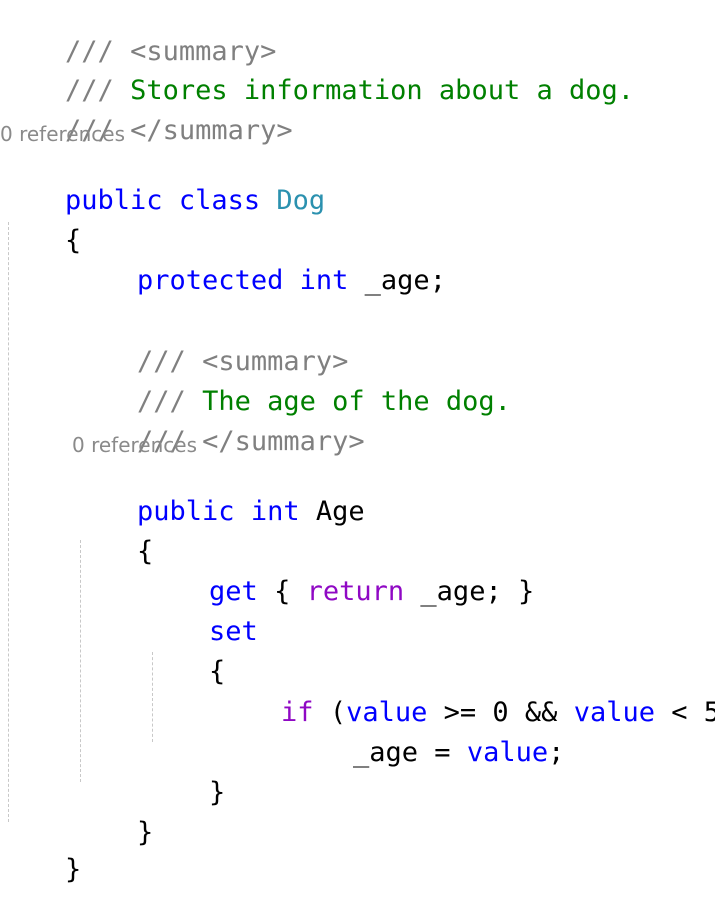 Image resolution: width=715 pixels, height=924 pixels. Describe the element at coordinates (461, 591) in the screenshot. I see `return-expression: _age;` at that location.